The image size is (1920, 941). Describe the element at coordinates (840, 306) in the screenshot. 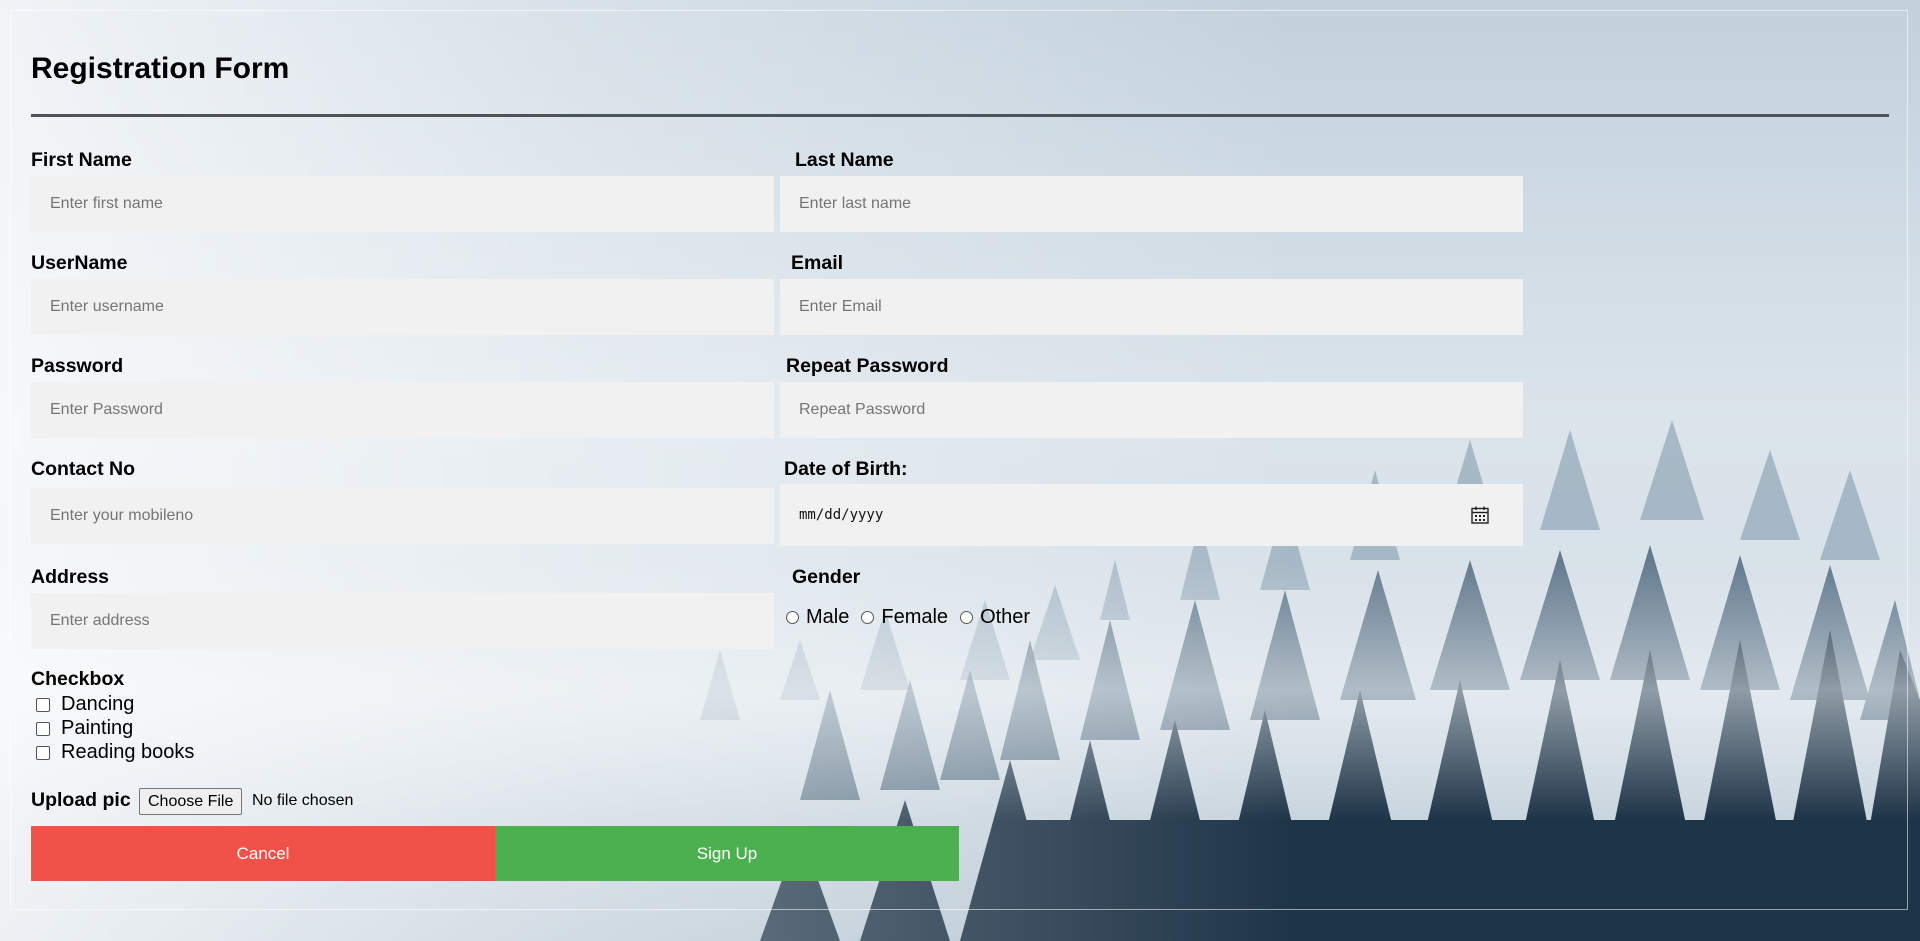

I see `email-placeholder: Enter Email` at that location.